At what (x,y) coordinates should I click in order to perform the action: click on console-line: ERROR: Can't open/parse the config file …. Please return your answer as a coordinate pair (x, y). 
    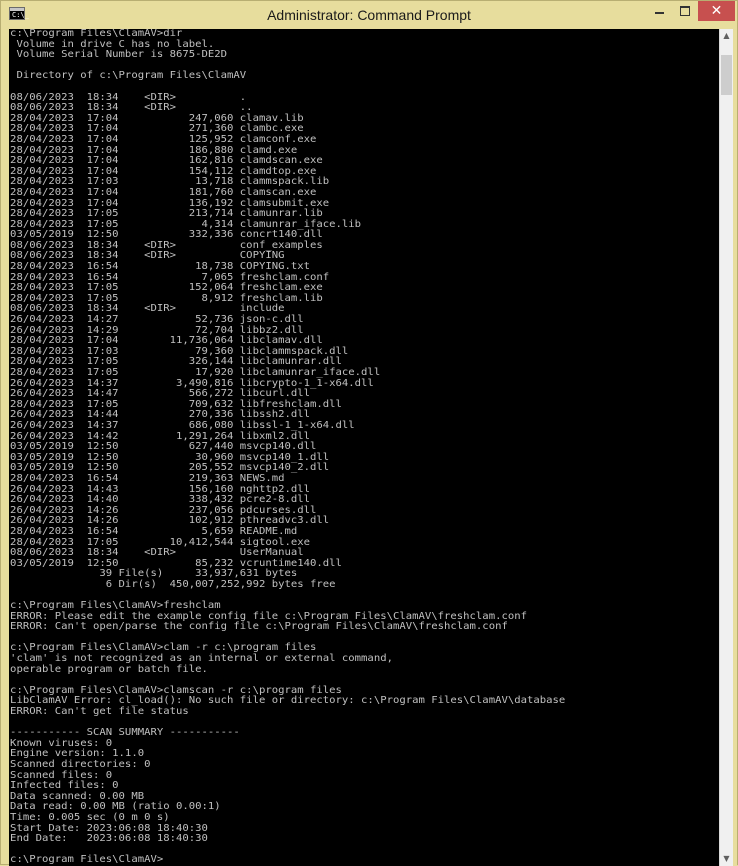
    Looking at the image, I should click on (259, 627).